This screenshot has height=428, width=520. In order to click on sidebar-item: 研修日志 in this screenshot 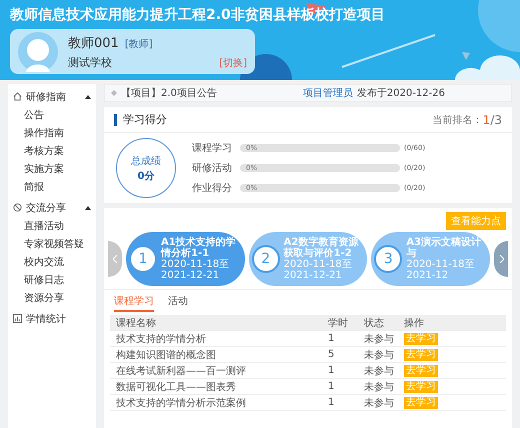, I will do `click(52, 281)`.